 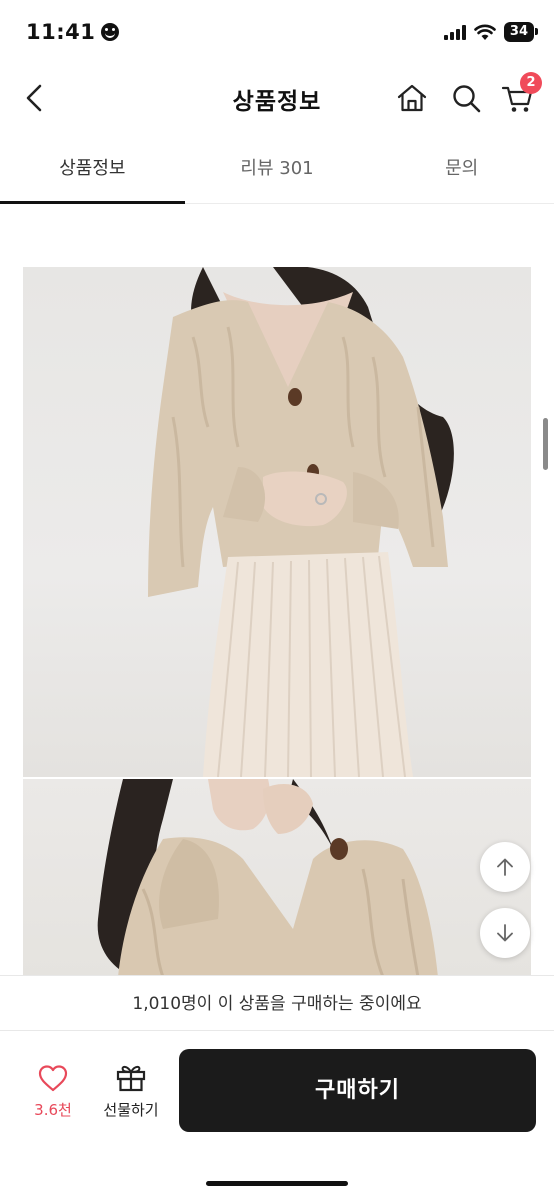 What do you see at coordinates (485, 32) in the screenshot?
I see `wifi-icon` at bounding box center [485, 32].